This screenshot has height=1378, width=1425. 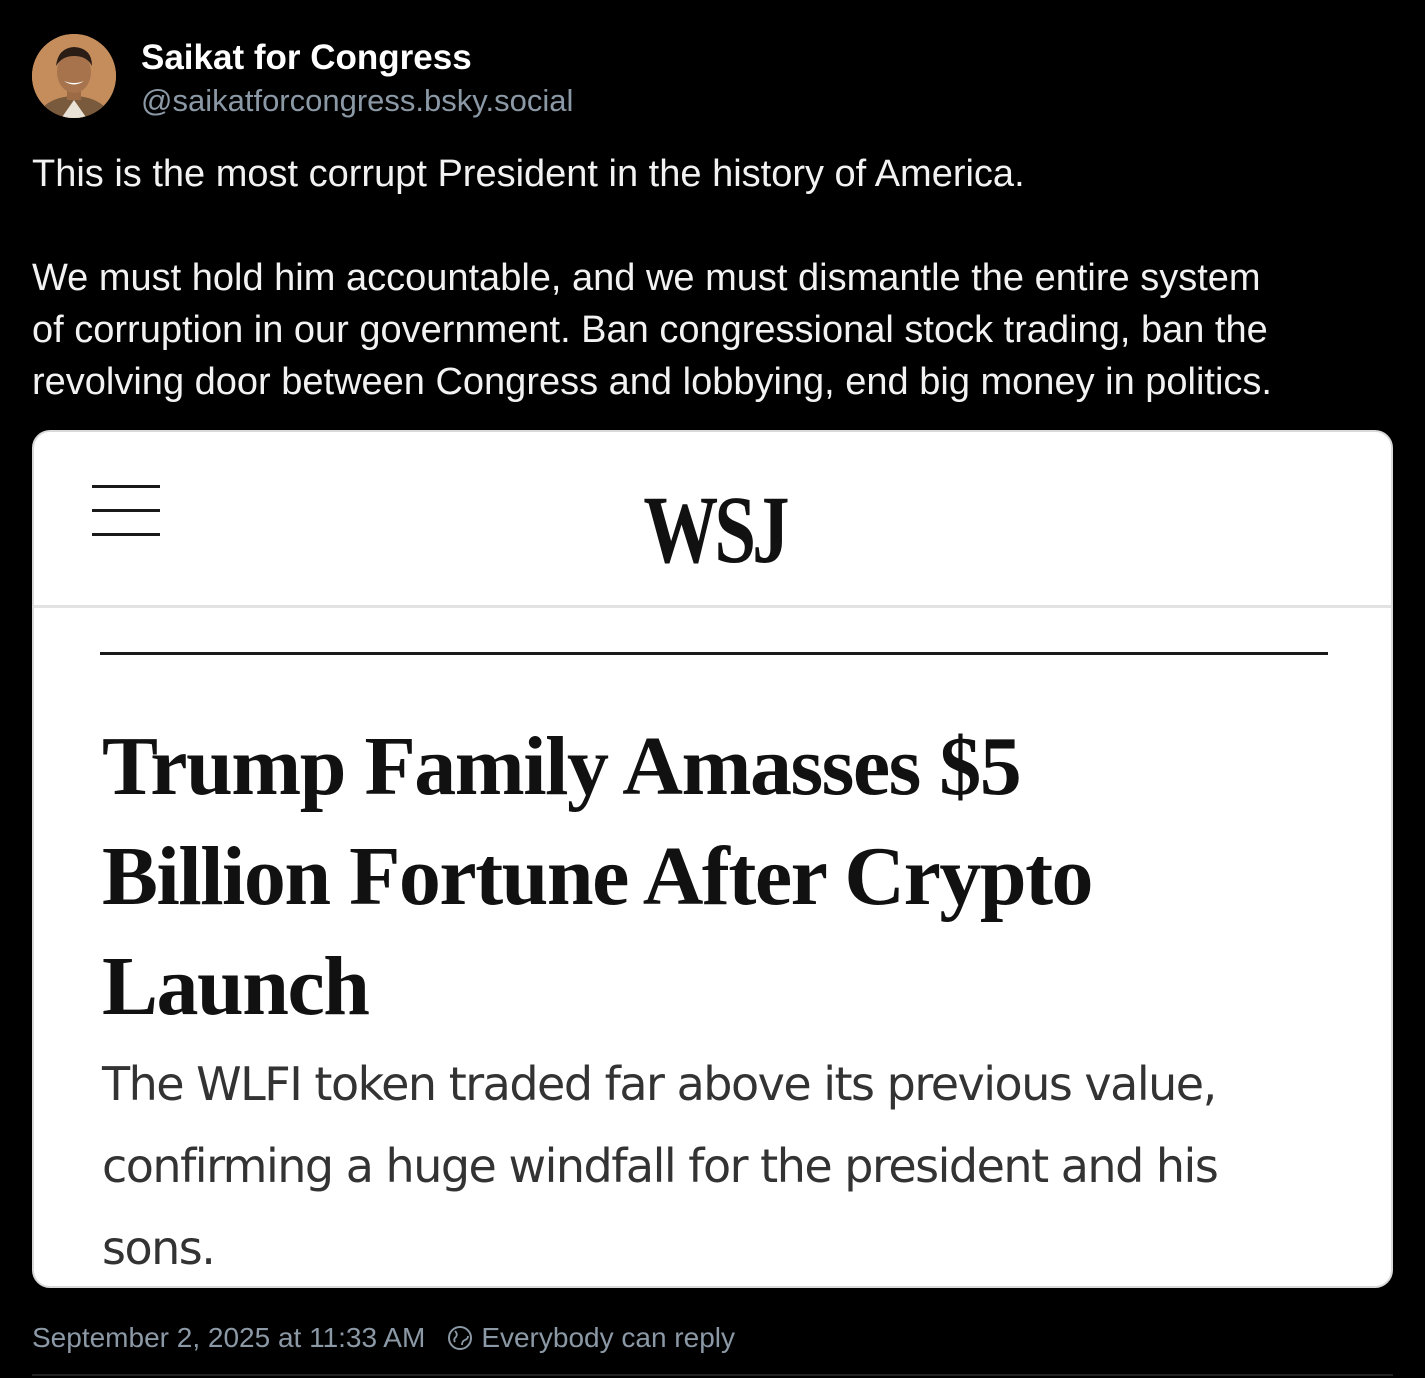 I want to click on headline-line: Trump Family Amasses $5, so click(x=562, y=766).